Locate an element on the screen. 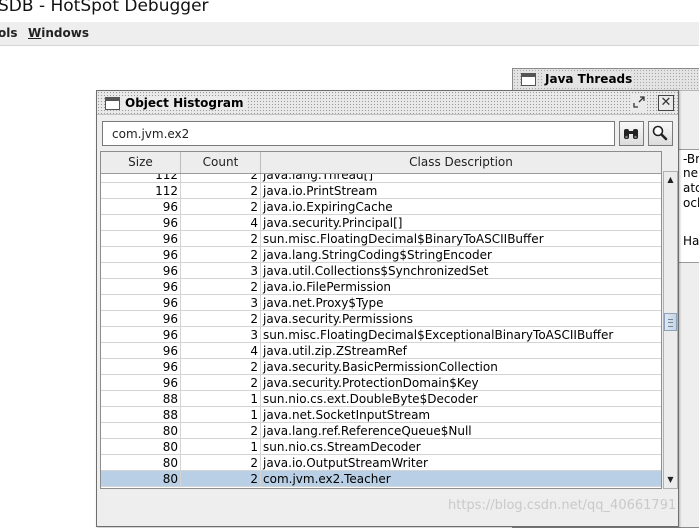 The width and height of the screenshot is (699, 528). thread-item: -Br is located at coordinates (691, 159).